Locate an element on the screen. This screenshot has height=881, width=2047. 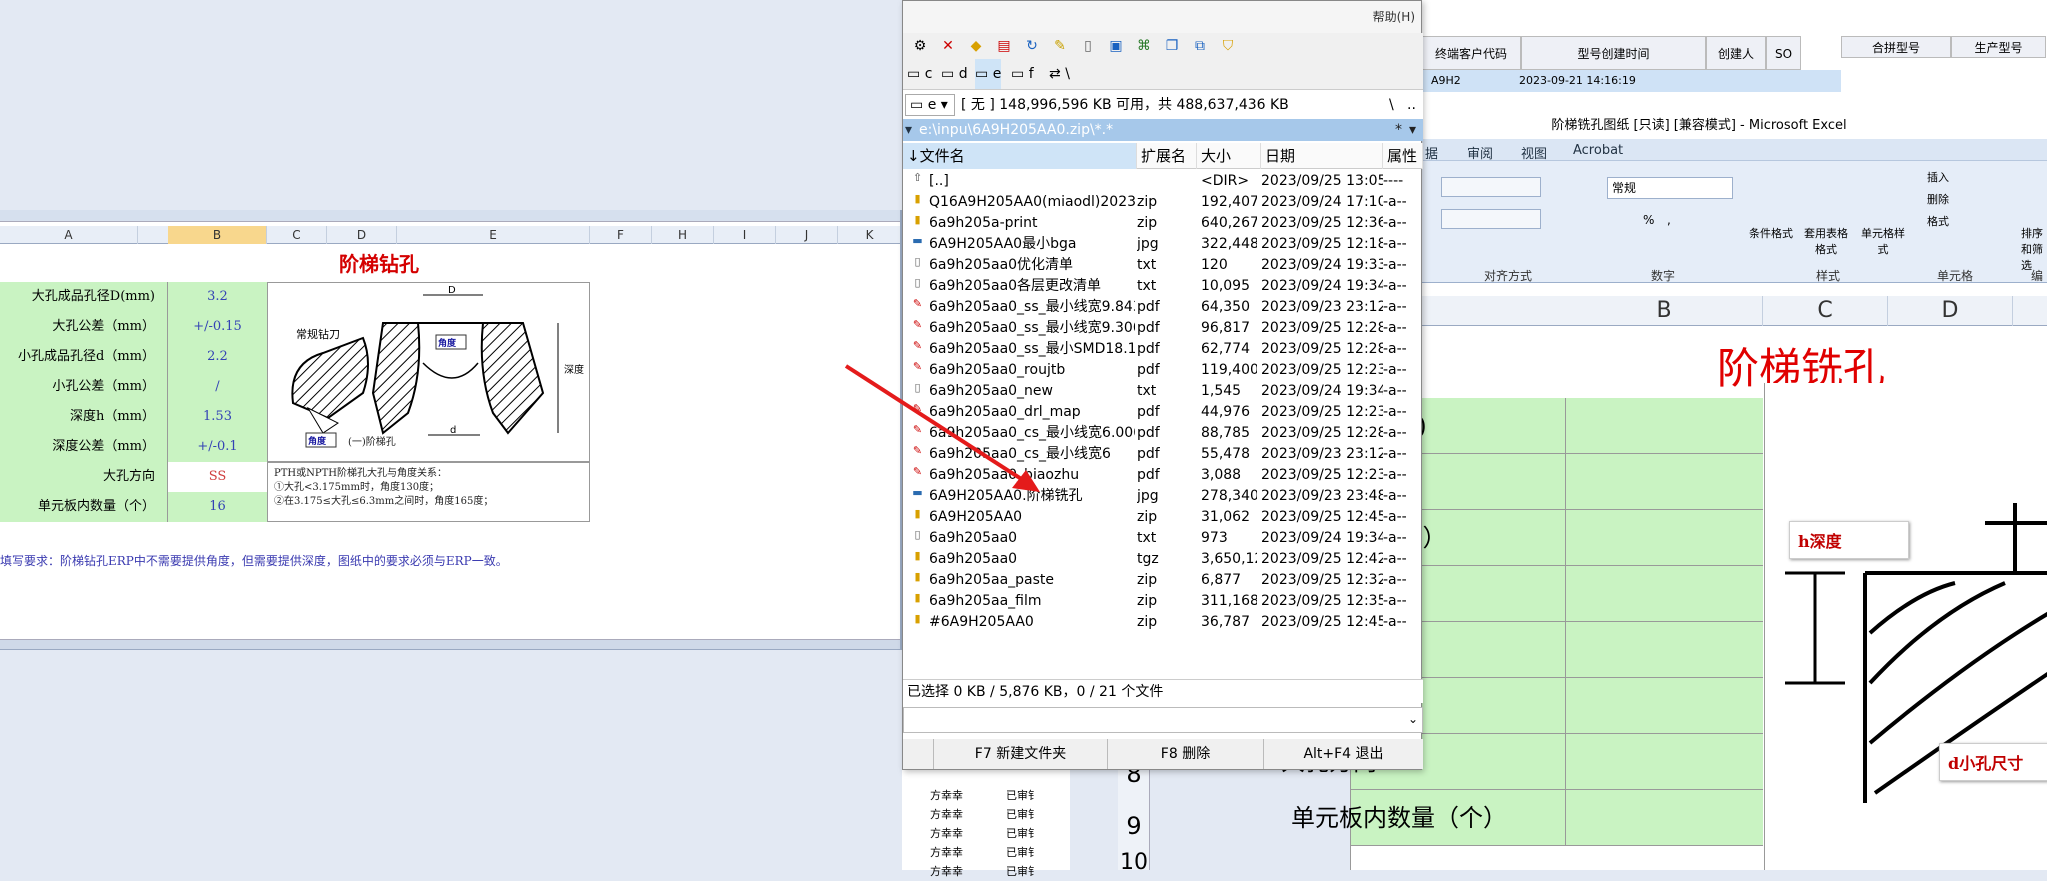
table-row: 深度公差（mm） +/-0.1 is located at coordinates (133, 447).